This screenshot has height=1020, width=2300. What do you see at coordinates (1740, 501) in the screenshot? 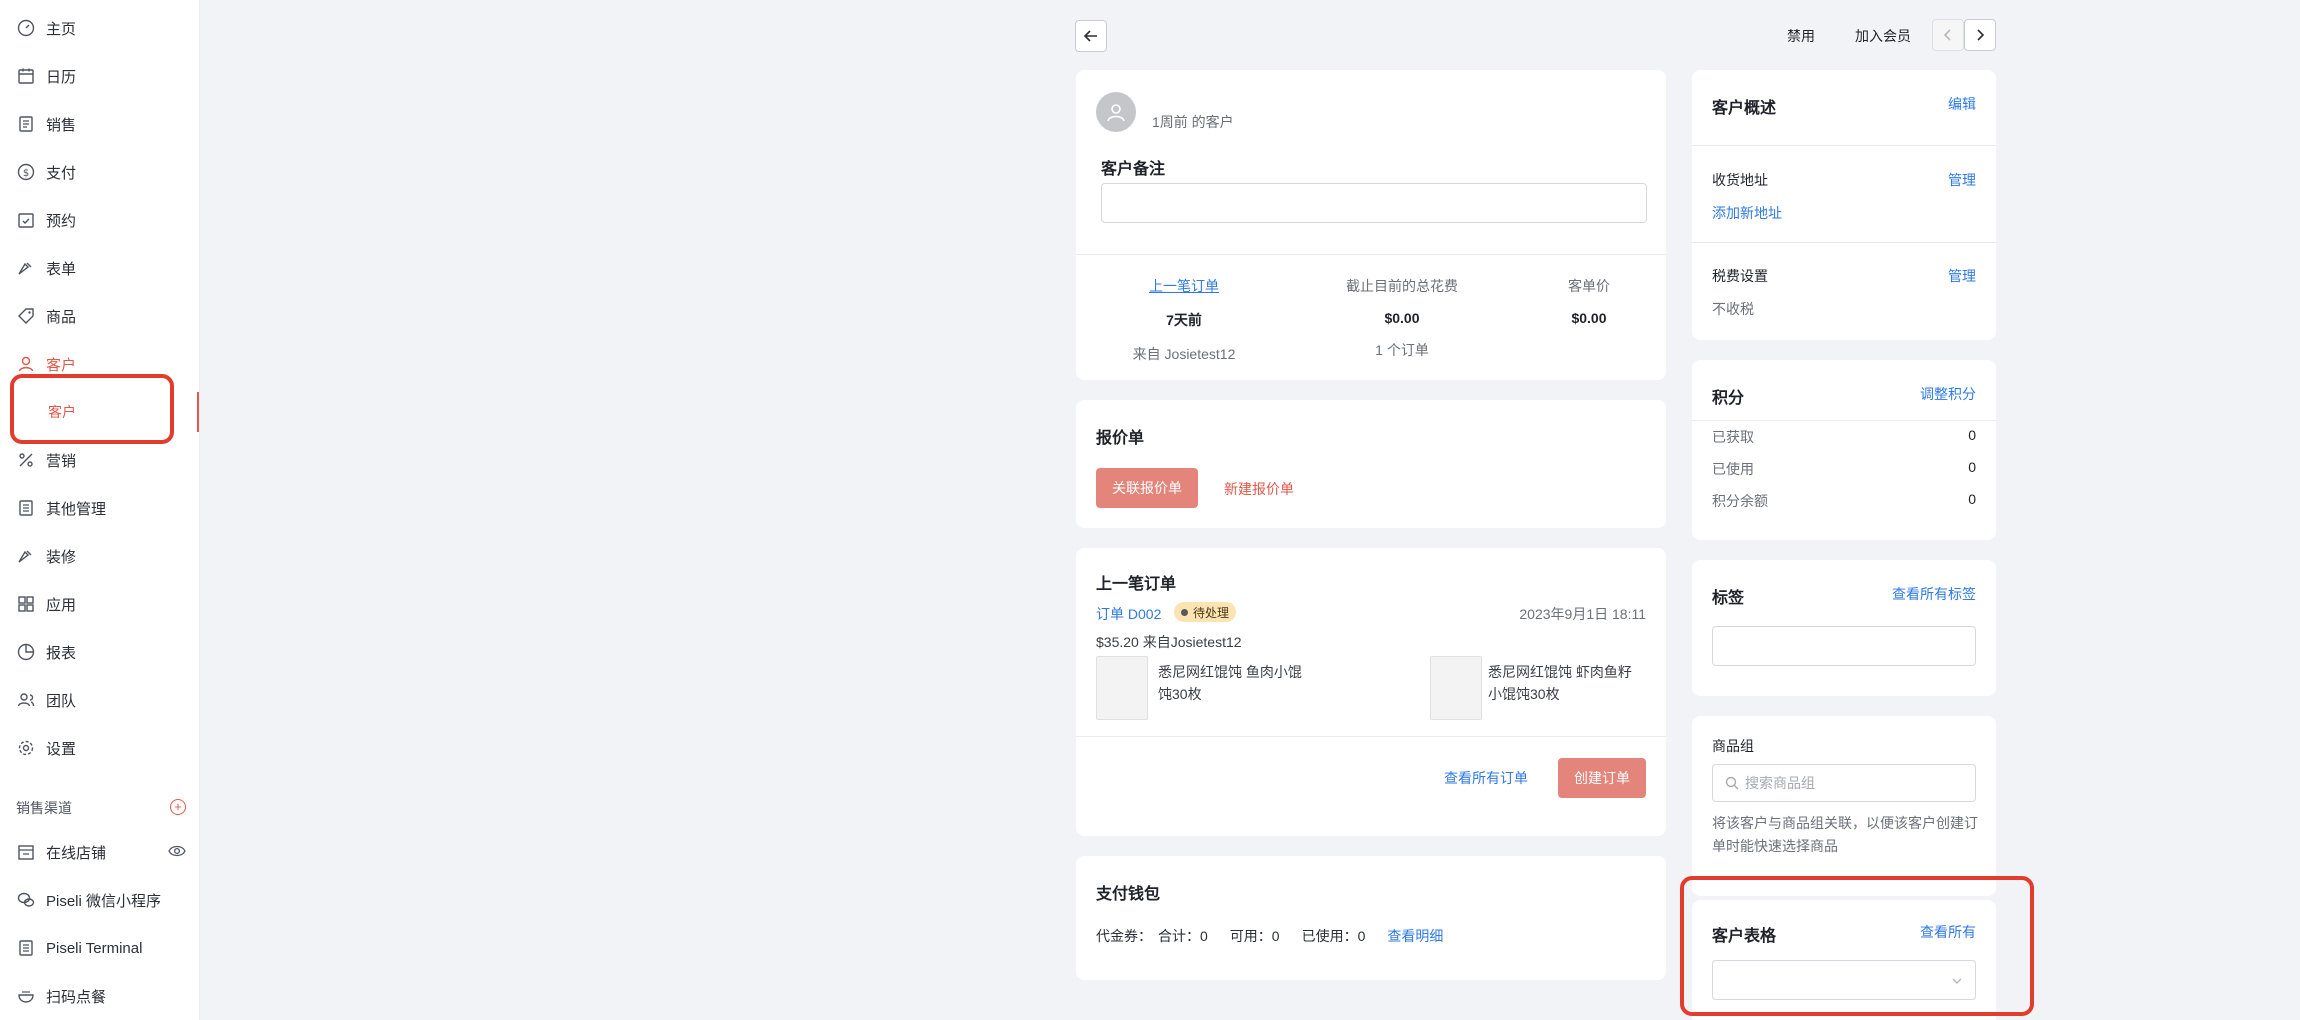
I see `points-balance-label: 积分余额` at bounding box center [1740, 501].